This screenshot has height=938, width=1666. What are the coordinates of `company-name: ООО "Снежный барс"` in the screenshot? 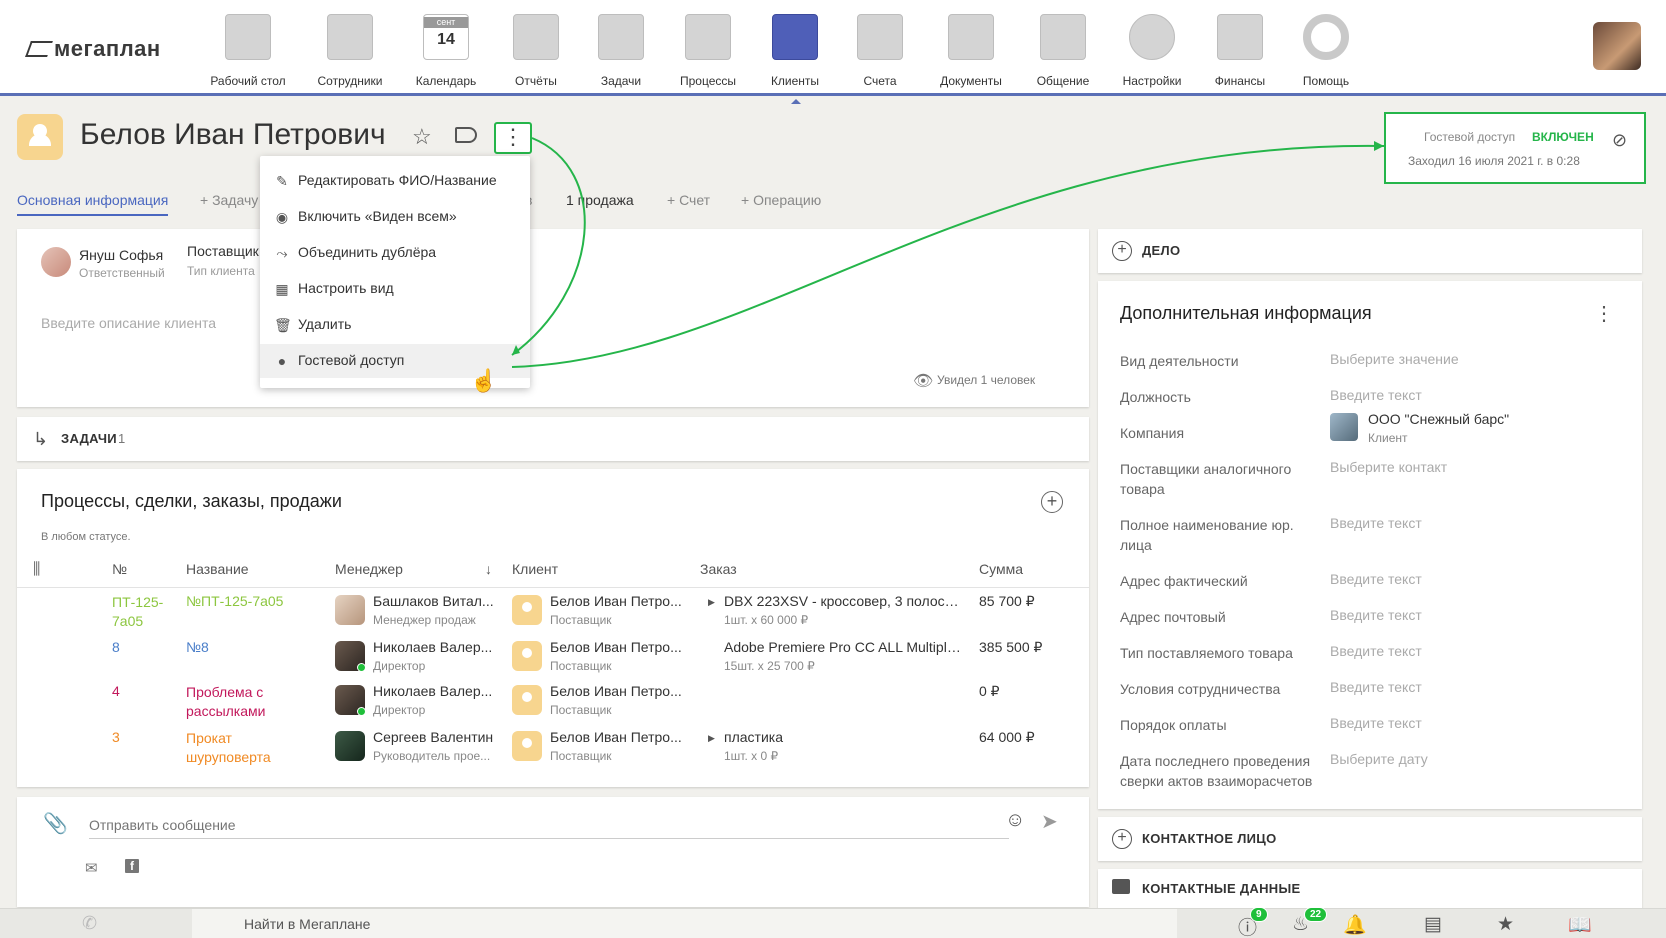 It's located at (1438, 419).